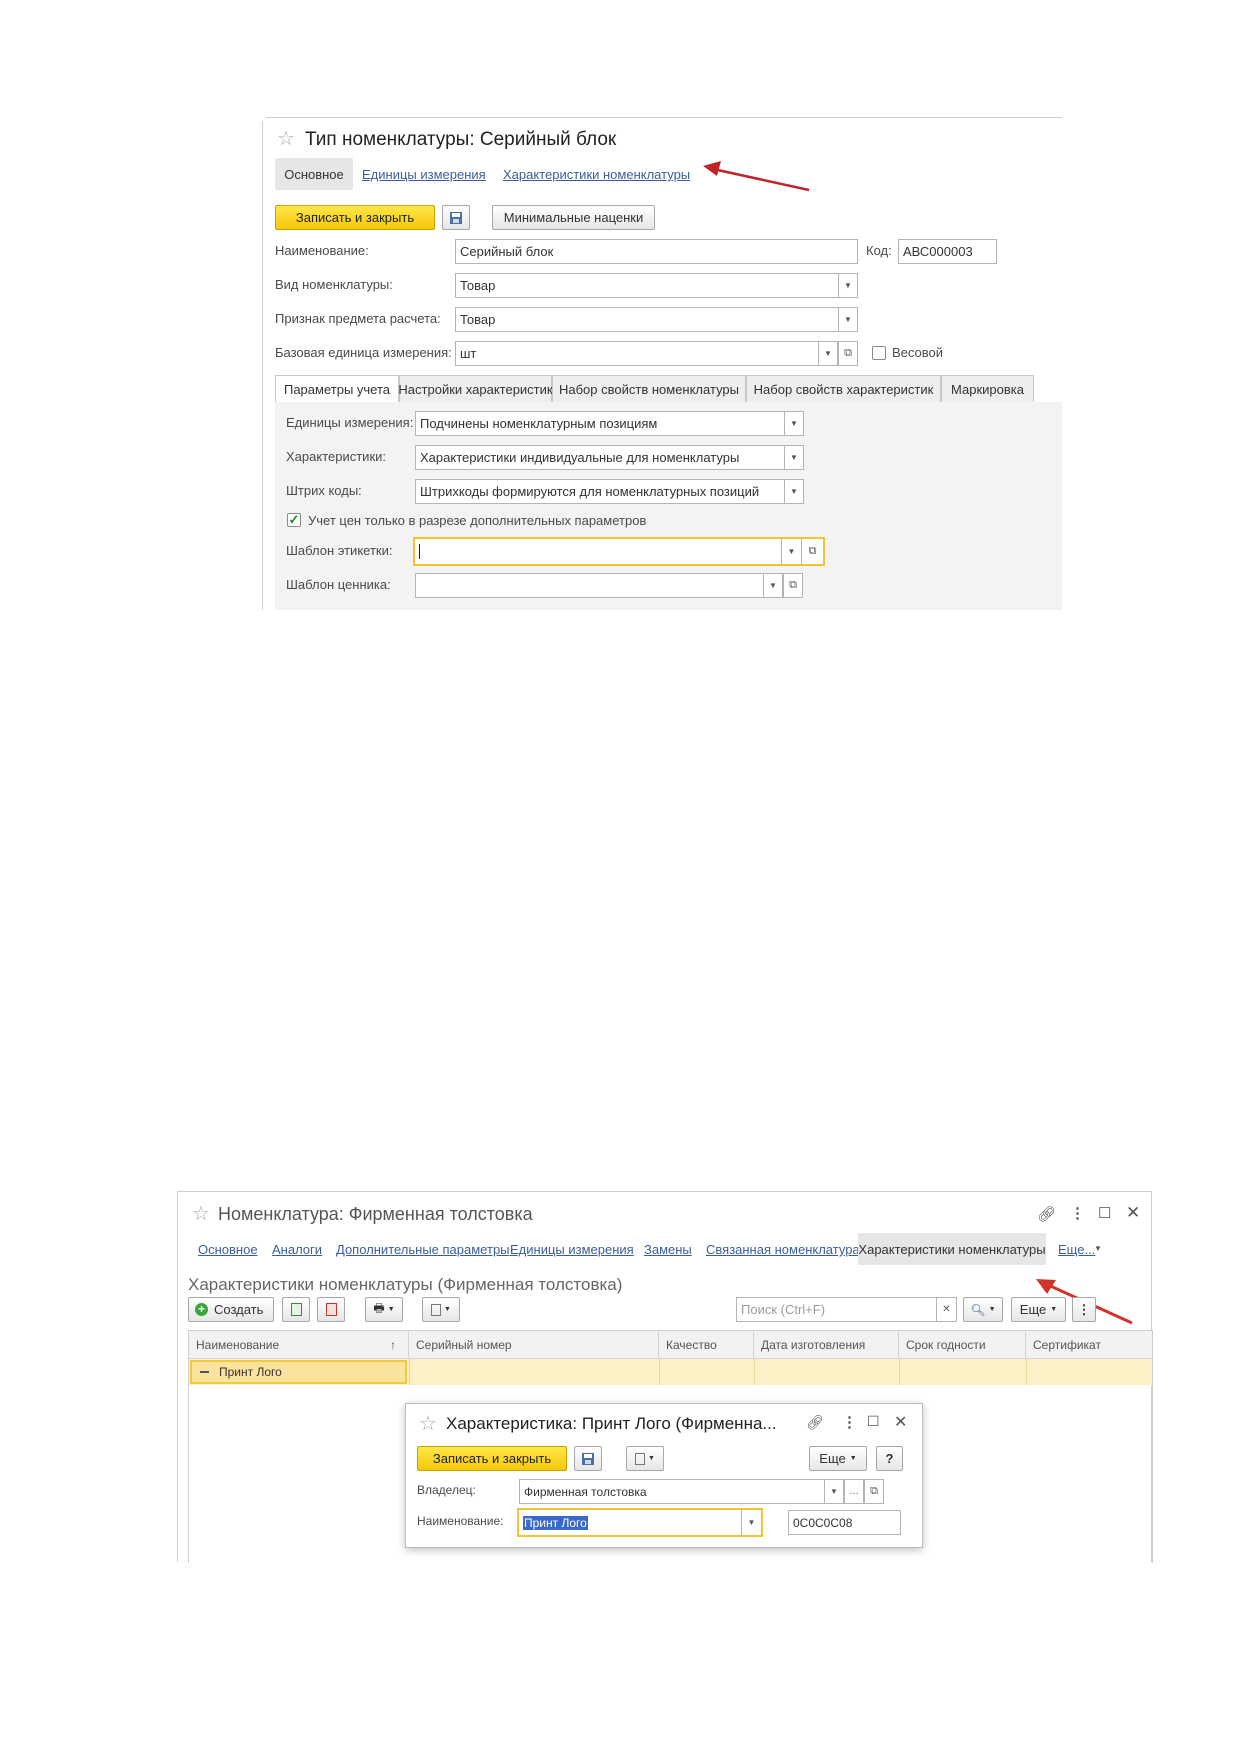 This screenshot has width=1239, height=1752. What do you see at coordinates (363, 352) in the screenshot?
I see `unit-label: Базовая единица измерения:` at bounding box center [363, 352].